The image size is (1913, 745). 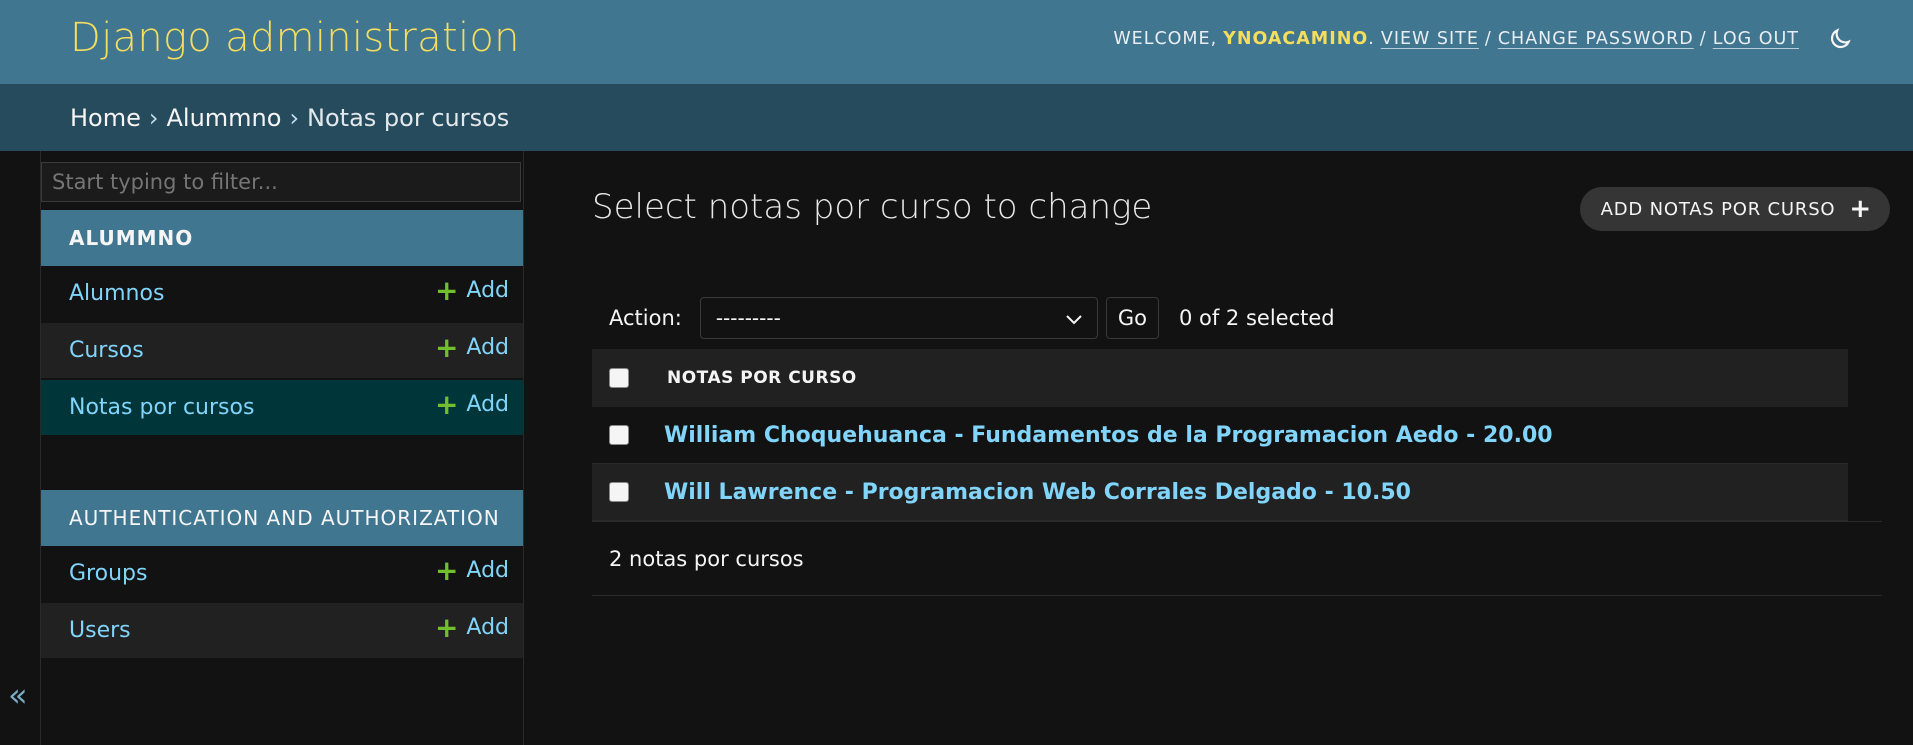 I want to click on action-select: ---------, so click(x=898, y=318).